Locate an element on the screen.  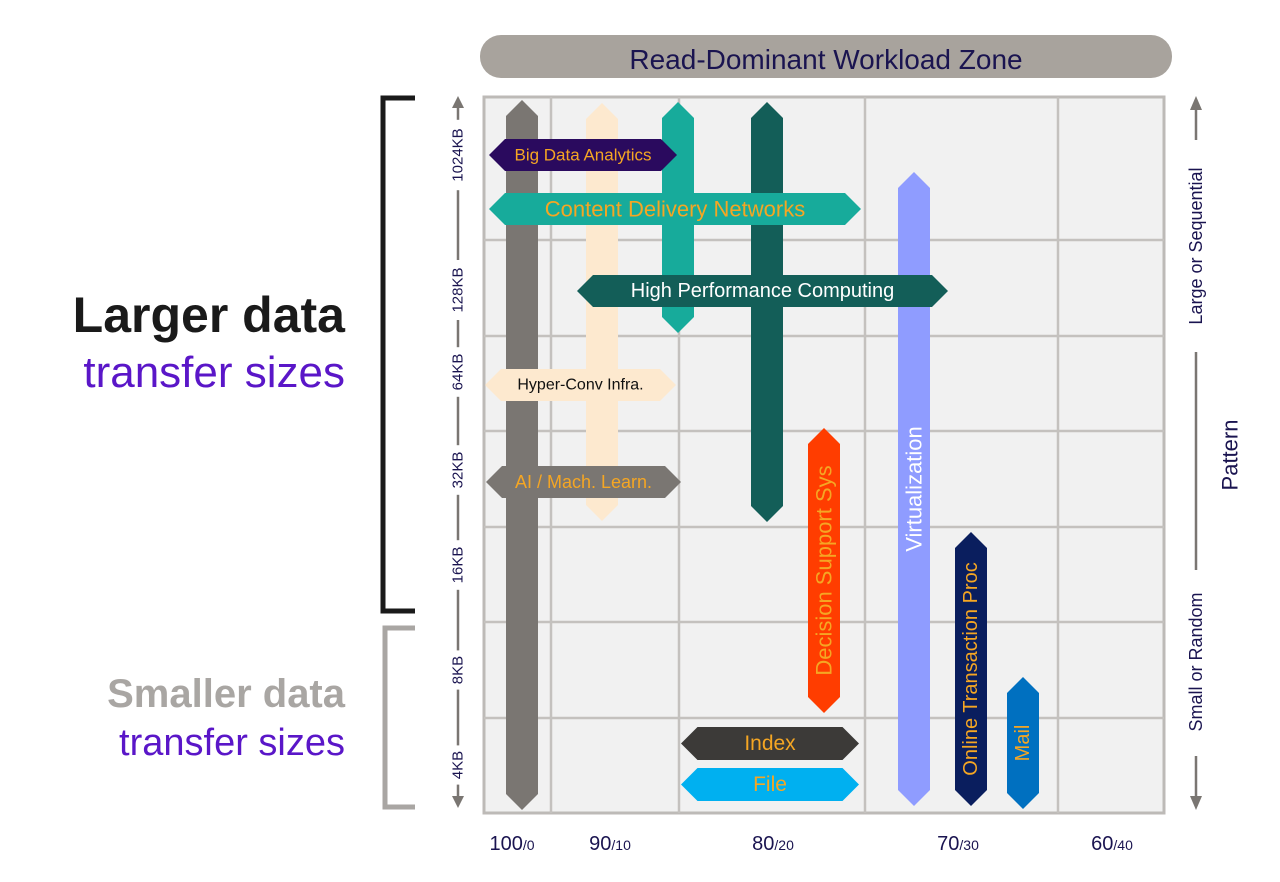
right-axis-top-label: Large or Sequential is located at coordinates (1196, 245).